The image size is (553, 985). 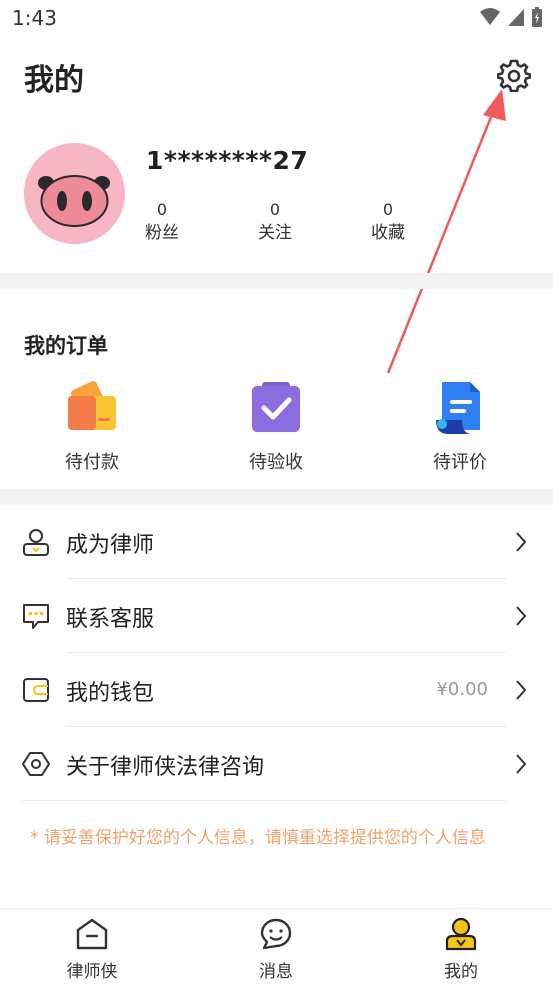 What do you see at coordinates (278, 616) in the screenshot?
I see `menu-contact-support: 联系客服` at bounding box center [278, 616].